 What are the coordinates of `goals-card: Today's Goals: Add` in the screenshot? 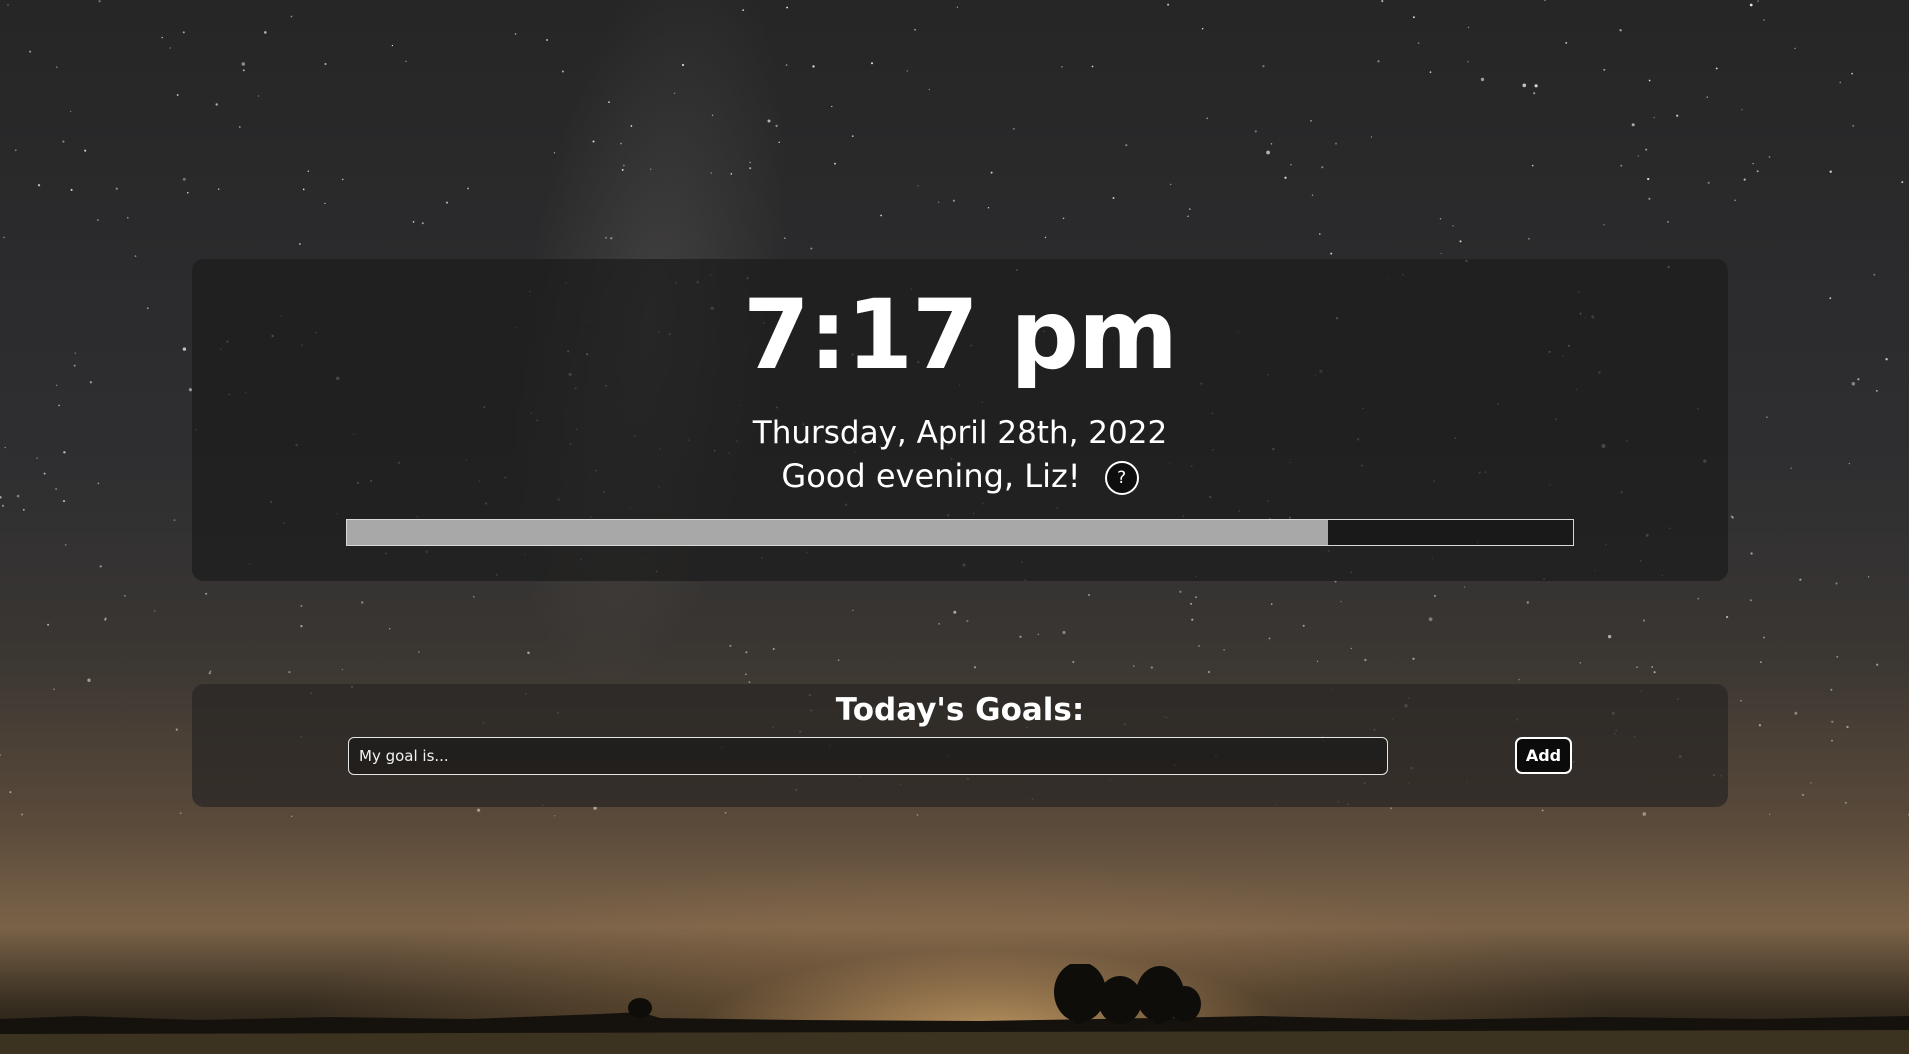 It's located at (960, 745).